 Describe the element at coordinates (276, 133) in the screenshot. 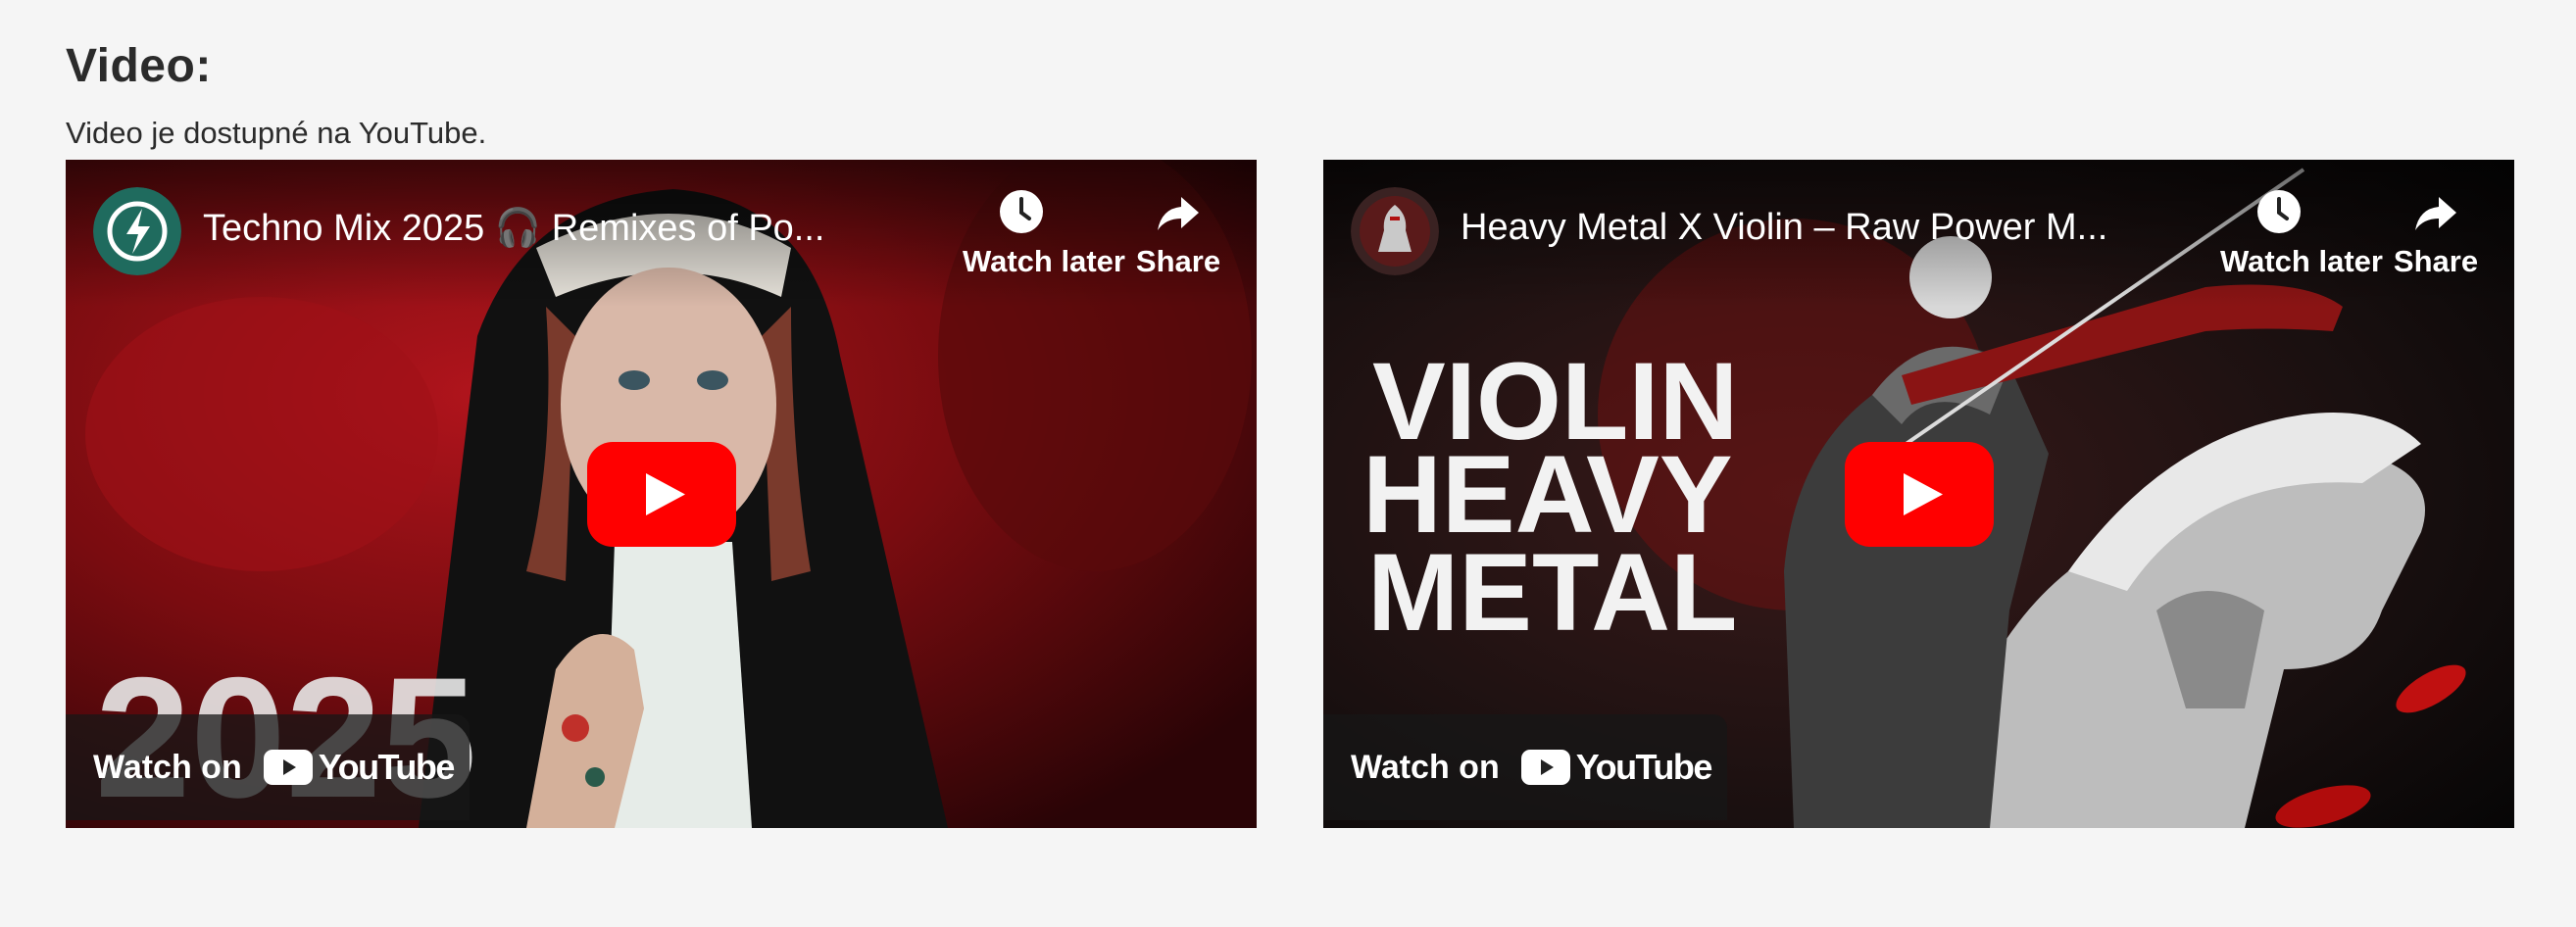

I see `section-subtext: Video je dostupné na YouTube.` at that location.